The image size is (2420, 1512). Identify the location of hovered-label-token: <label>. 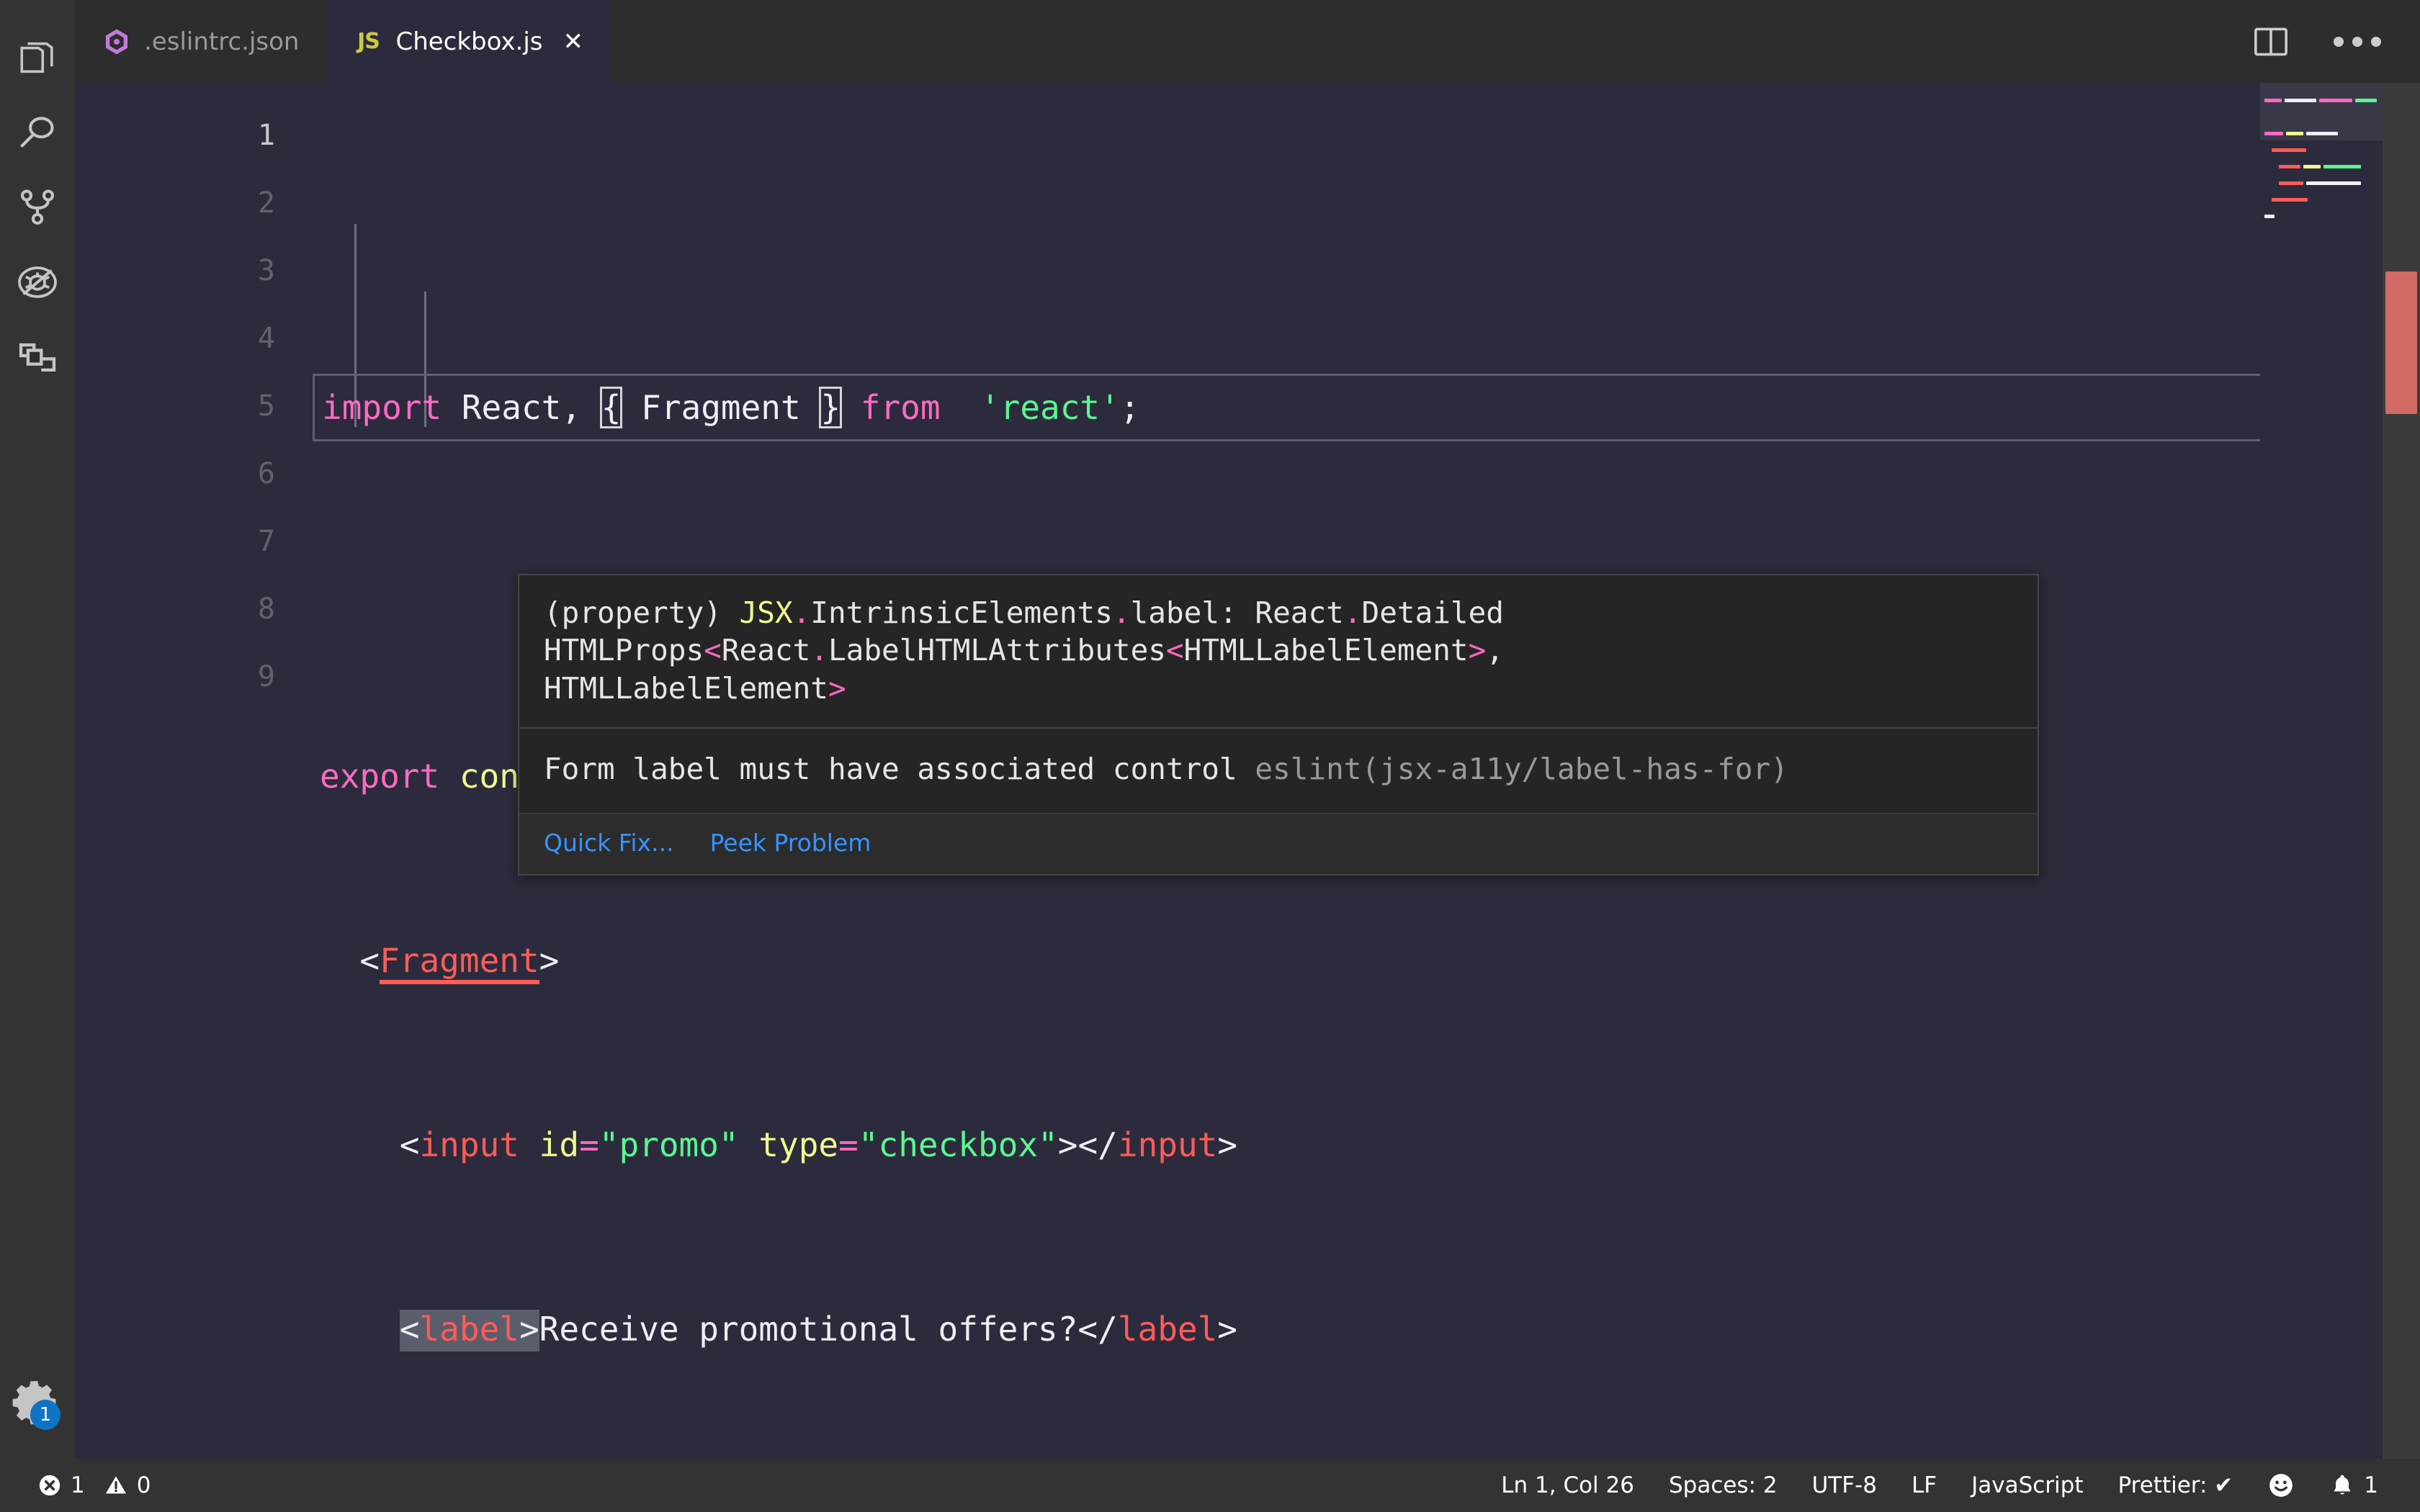
(469, 1330).